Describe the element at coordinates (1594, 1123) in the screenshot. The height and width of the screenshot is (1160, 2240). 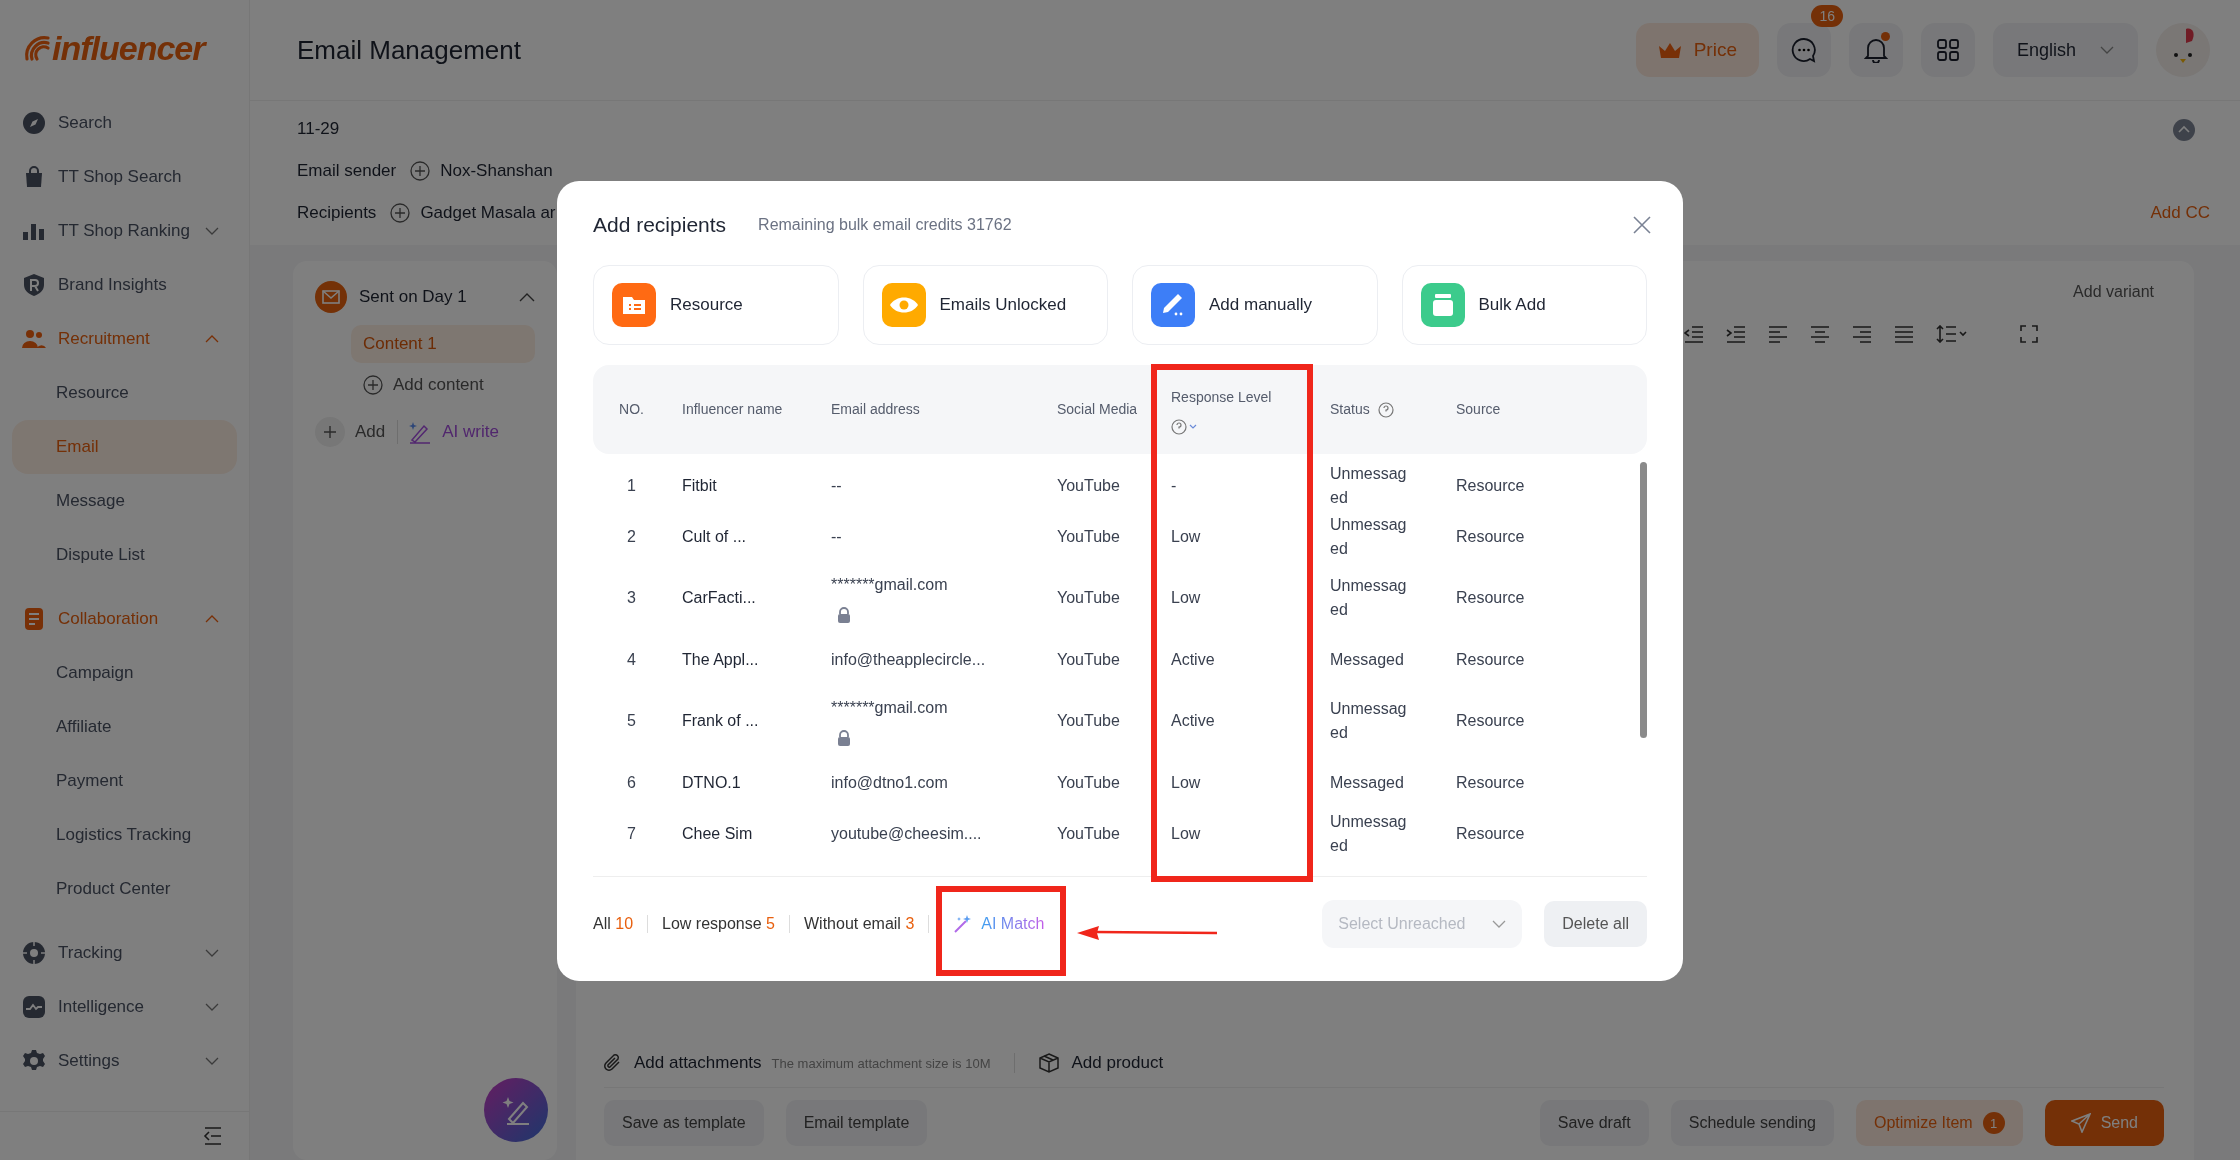
I see `action-button: Save draft` at that location.